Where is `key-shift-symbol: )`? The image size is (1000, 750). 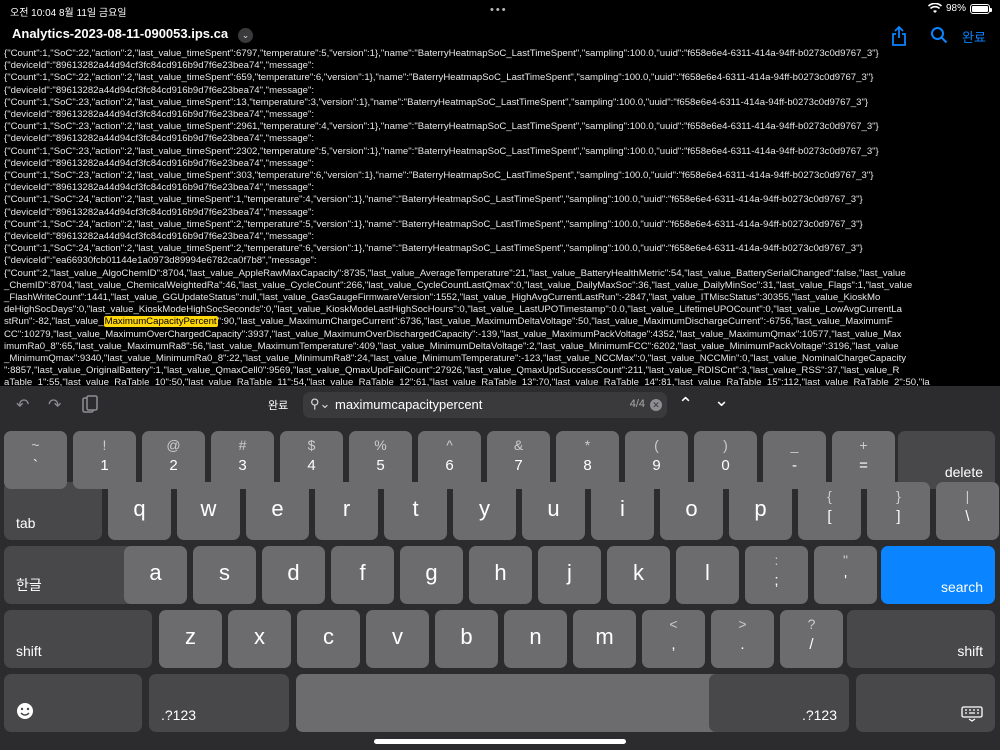 key-shift-symbol: ) is located at coordinates (725, 445).